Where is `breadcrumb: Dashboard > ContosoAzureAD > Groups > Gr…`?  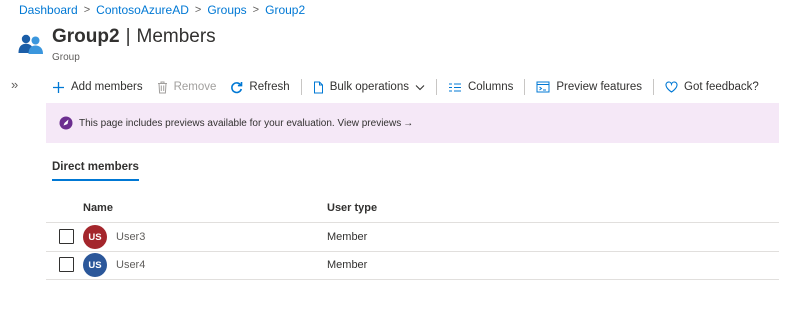
breadcrumb: Dashboard > ContosoAzureAD > Groups > Gr… is located at coordinates (162, 10).